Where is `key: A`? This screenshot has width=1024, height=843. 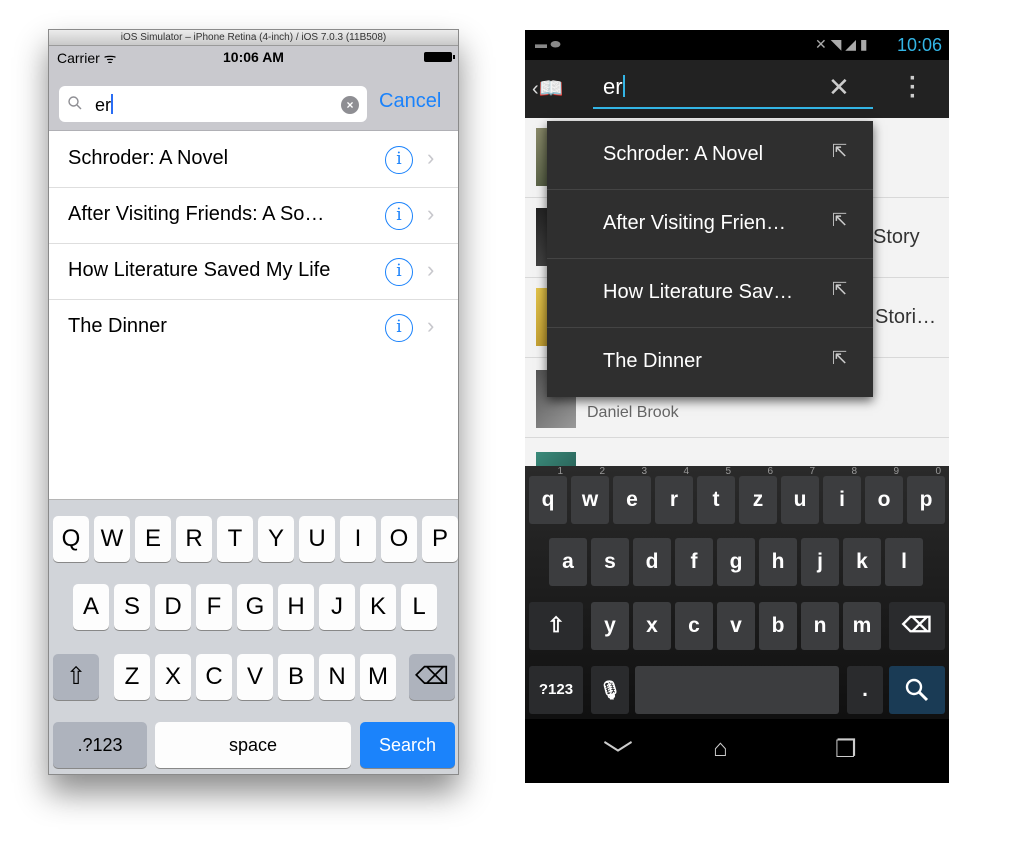
key: A is located at coordinates (91, 607).